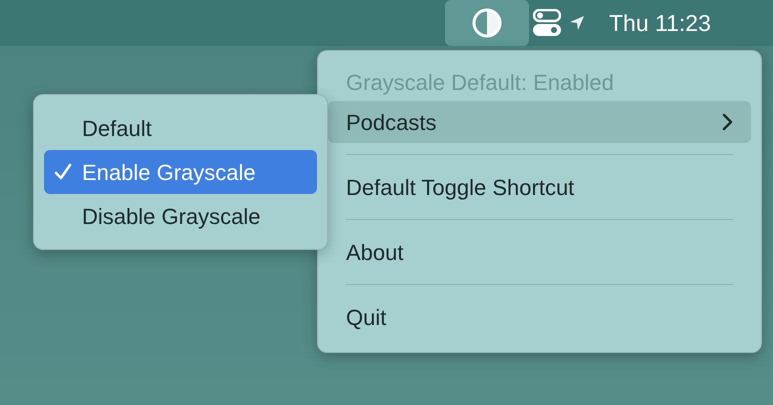  What do you see at coordinates (180, 128) in the screenshot?
I see `submenu-item: Default` at bounding box center [180, 128].